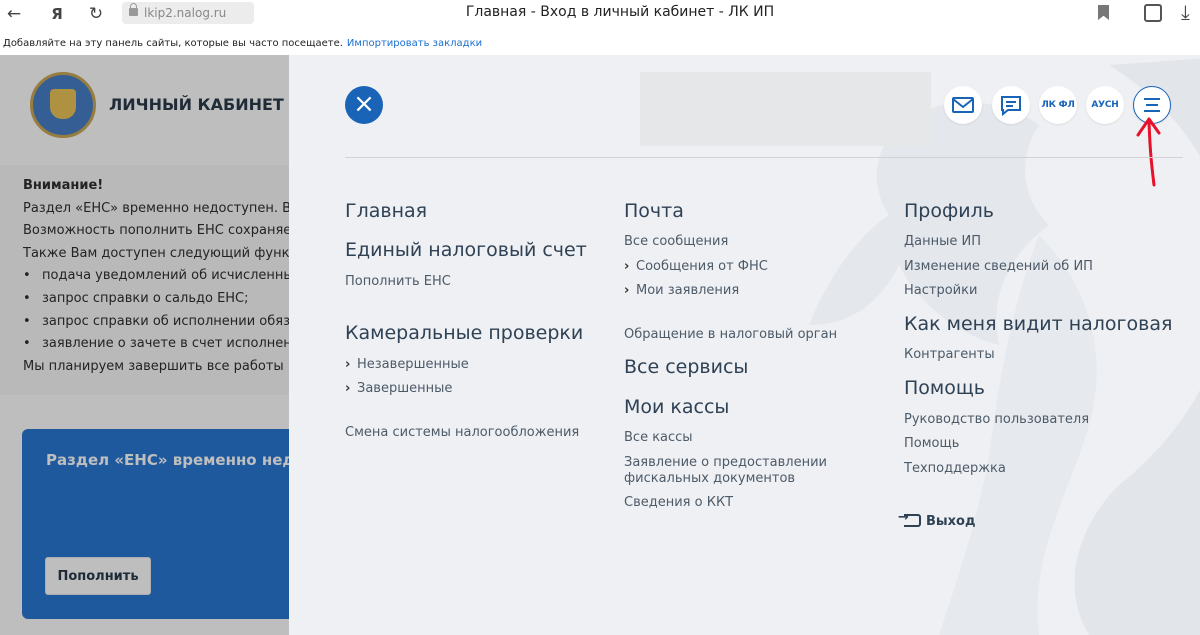 Image resolution: width=1200 pixels, height=635 pixels. Describe the element at coordinates (620, 12) in the screenshot. I see `window-title: Главная - Вход в личный кабинет - ЛК ИП` at that location.